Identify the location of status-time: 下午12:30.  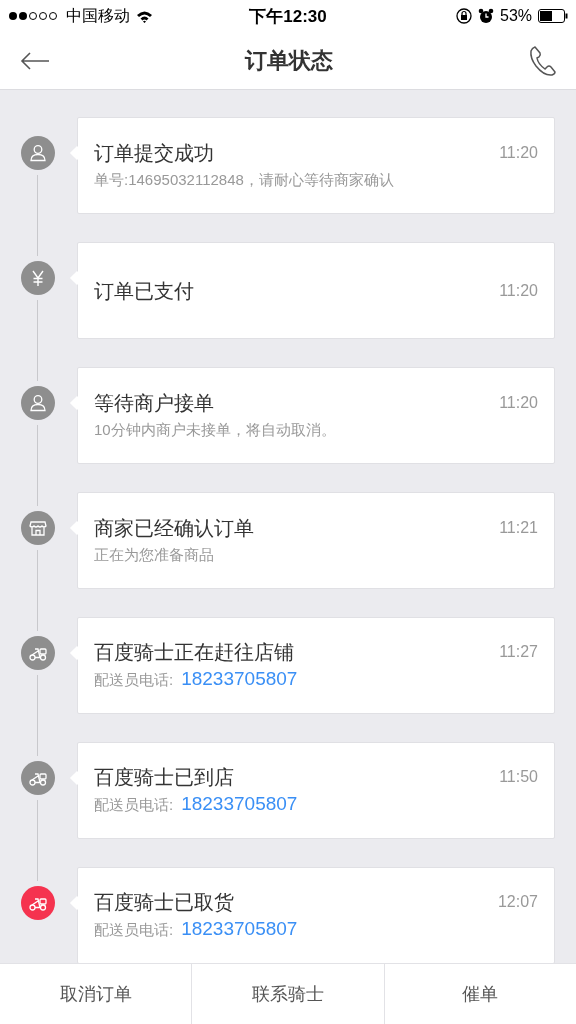
(288, 16).